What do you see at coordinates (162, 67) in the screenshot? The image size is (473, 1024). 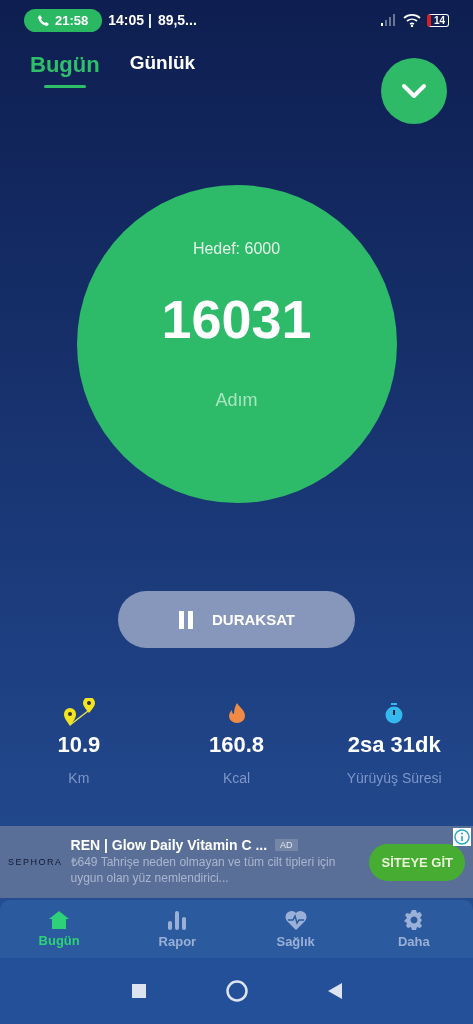 I see `tab: Günlük` at bounding box center [162, 67].